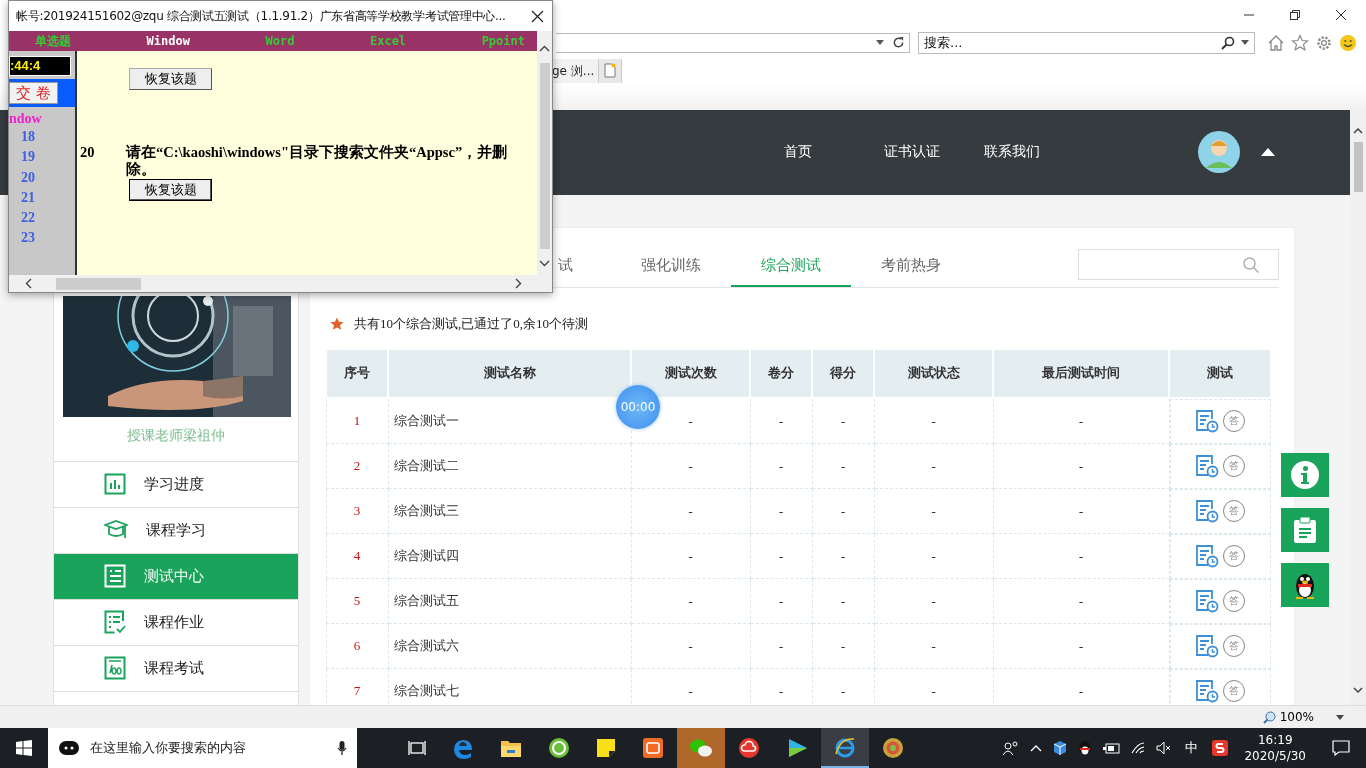 The image size is (1366, 768). Describe the element at coordinates (1295, 14) in the screenshot. I see `restore-icon` at that location.